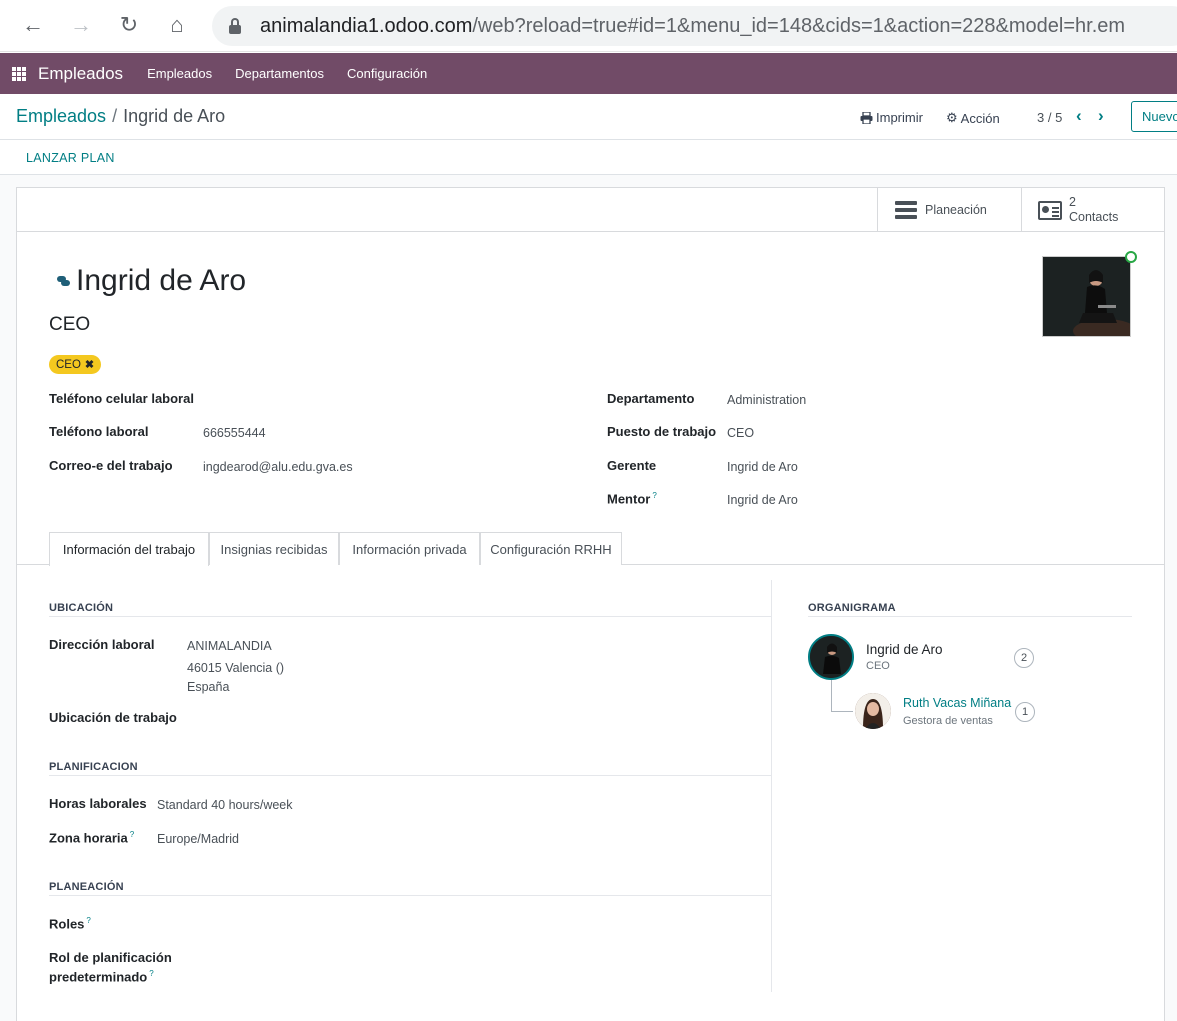 The height and width of the screenshot is (1021, 1177). Describe the element at coordinates (878, 666) in the screenshot. I see `org-main-job: CEO` at that location.